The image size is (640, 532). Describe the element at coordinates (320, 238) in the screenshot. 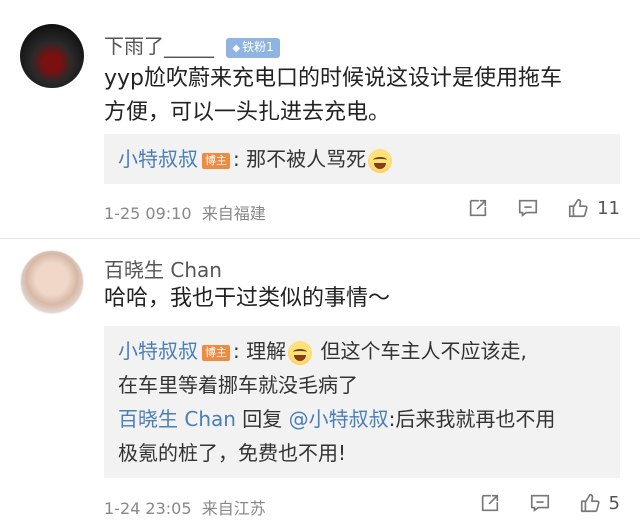

I see `divider` at that location.